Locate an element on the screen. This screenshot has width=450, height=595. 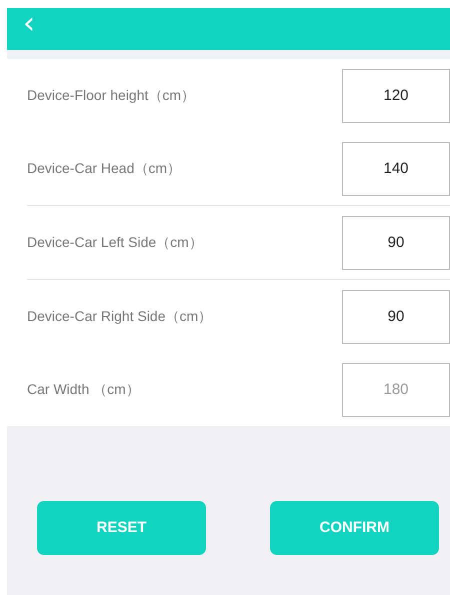
field-label: Device-Car Left Side（cm） is located at coordinates (115, 242).